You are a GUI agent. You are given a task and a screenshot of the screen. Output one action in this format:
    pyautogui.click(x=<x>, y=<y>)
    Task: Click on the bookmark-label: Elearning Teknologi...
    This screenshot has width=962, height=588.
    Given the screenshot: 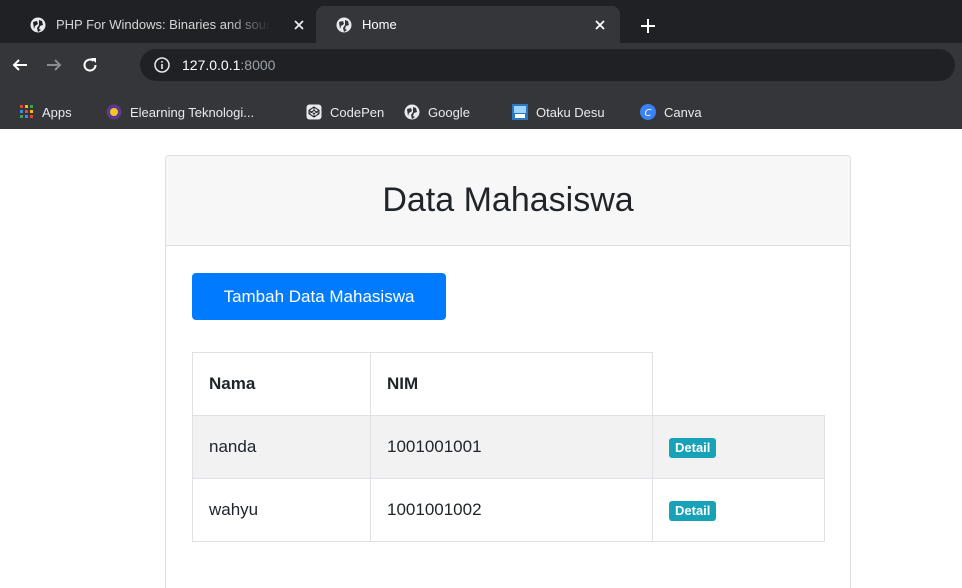 What is the action you would take?
    pyautogui.click(x=192, y=112)
    